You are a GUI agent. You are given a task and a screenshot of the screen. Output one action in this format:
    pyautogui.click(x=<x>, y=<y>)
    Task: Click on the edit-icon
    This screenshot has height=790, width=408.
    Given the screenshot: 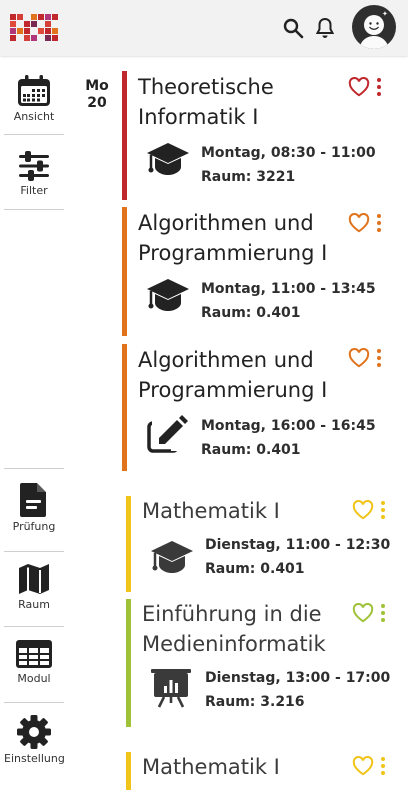 What is the action you would take?
    pyautogui.click(x=167, y=434)
    